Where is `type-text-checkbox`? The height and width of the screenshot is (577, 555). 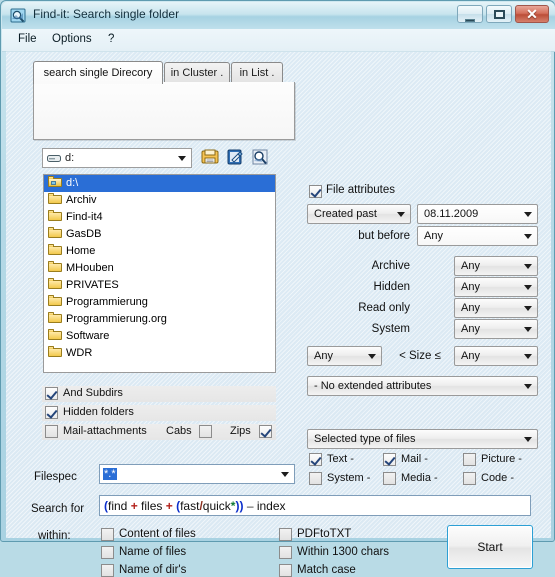 type-text-checkbox is located at coordinates (315, 459).